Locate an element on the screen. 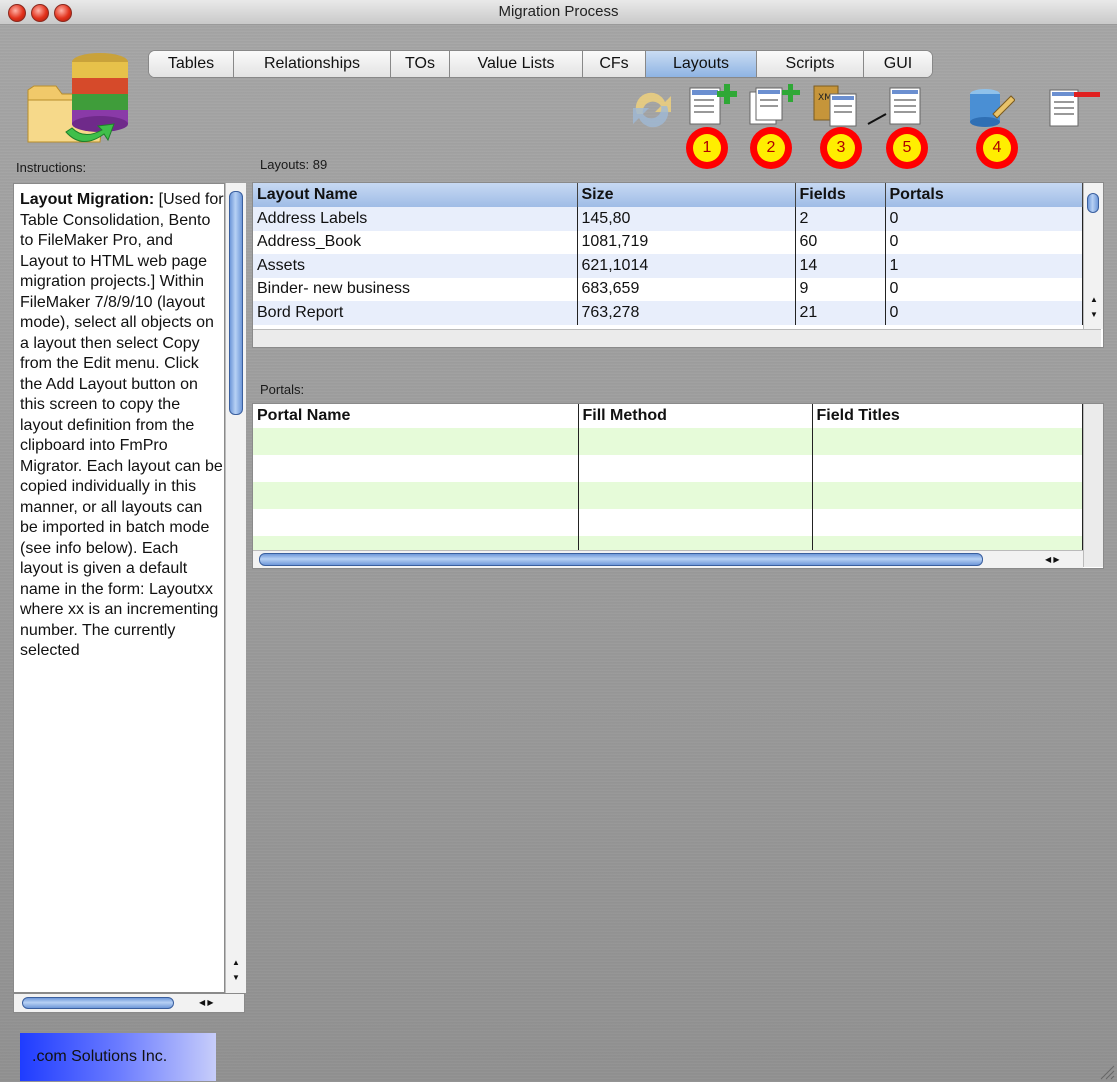  company-logo: .com Solutions Inc. is located at coordinates (118, 1057).